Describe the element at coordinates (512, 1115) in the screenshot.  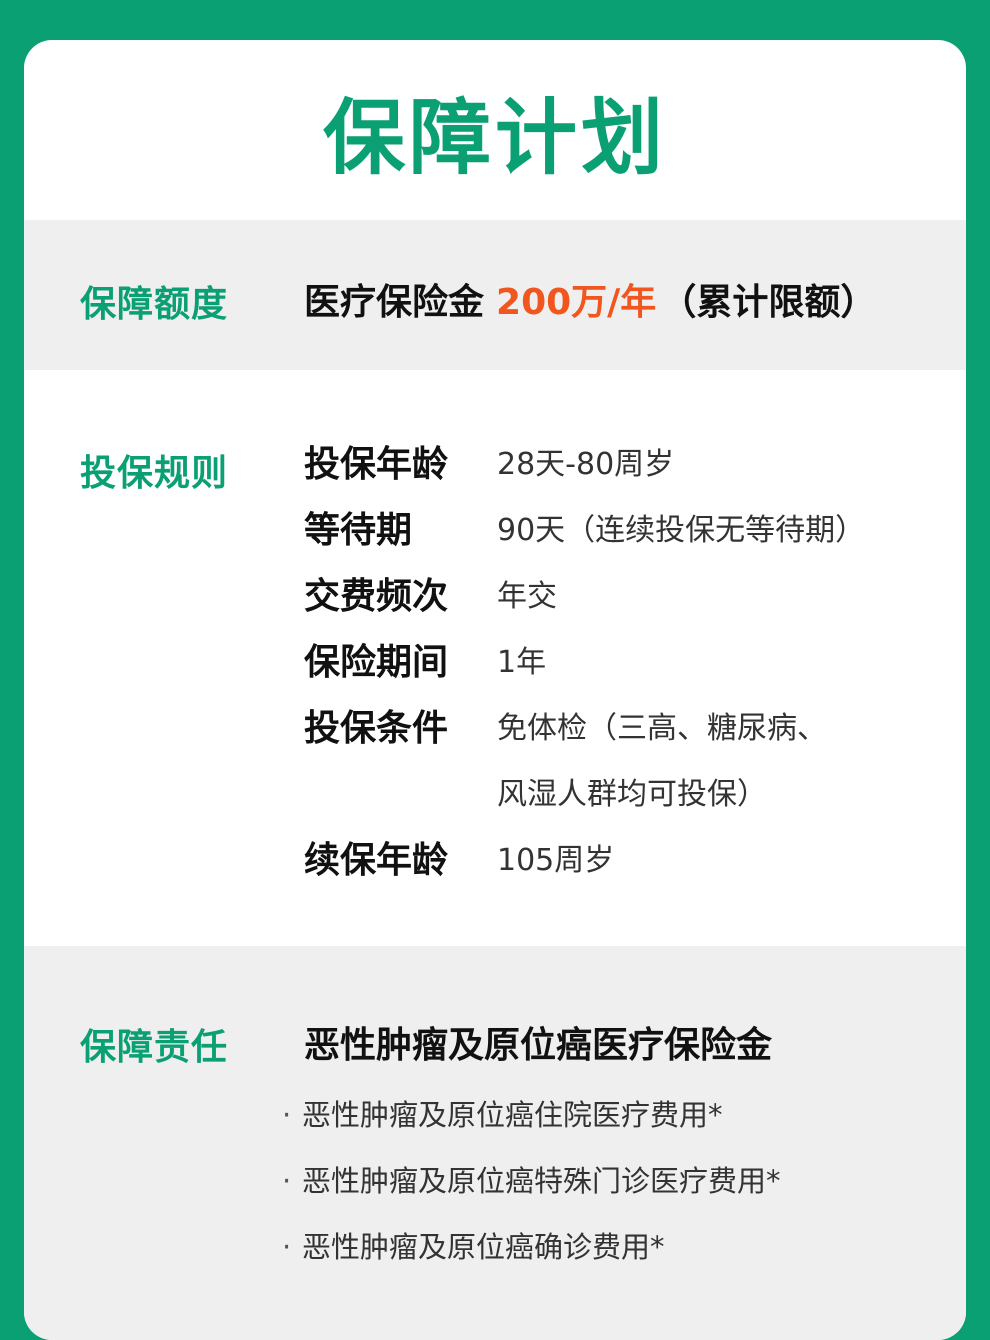
I see `duty-item-text: 恶性肿瘤及原位癌住院医疗费用*` at that location.